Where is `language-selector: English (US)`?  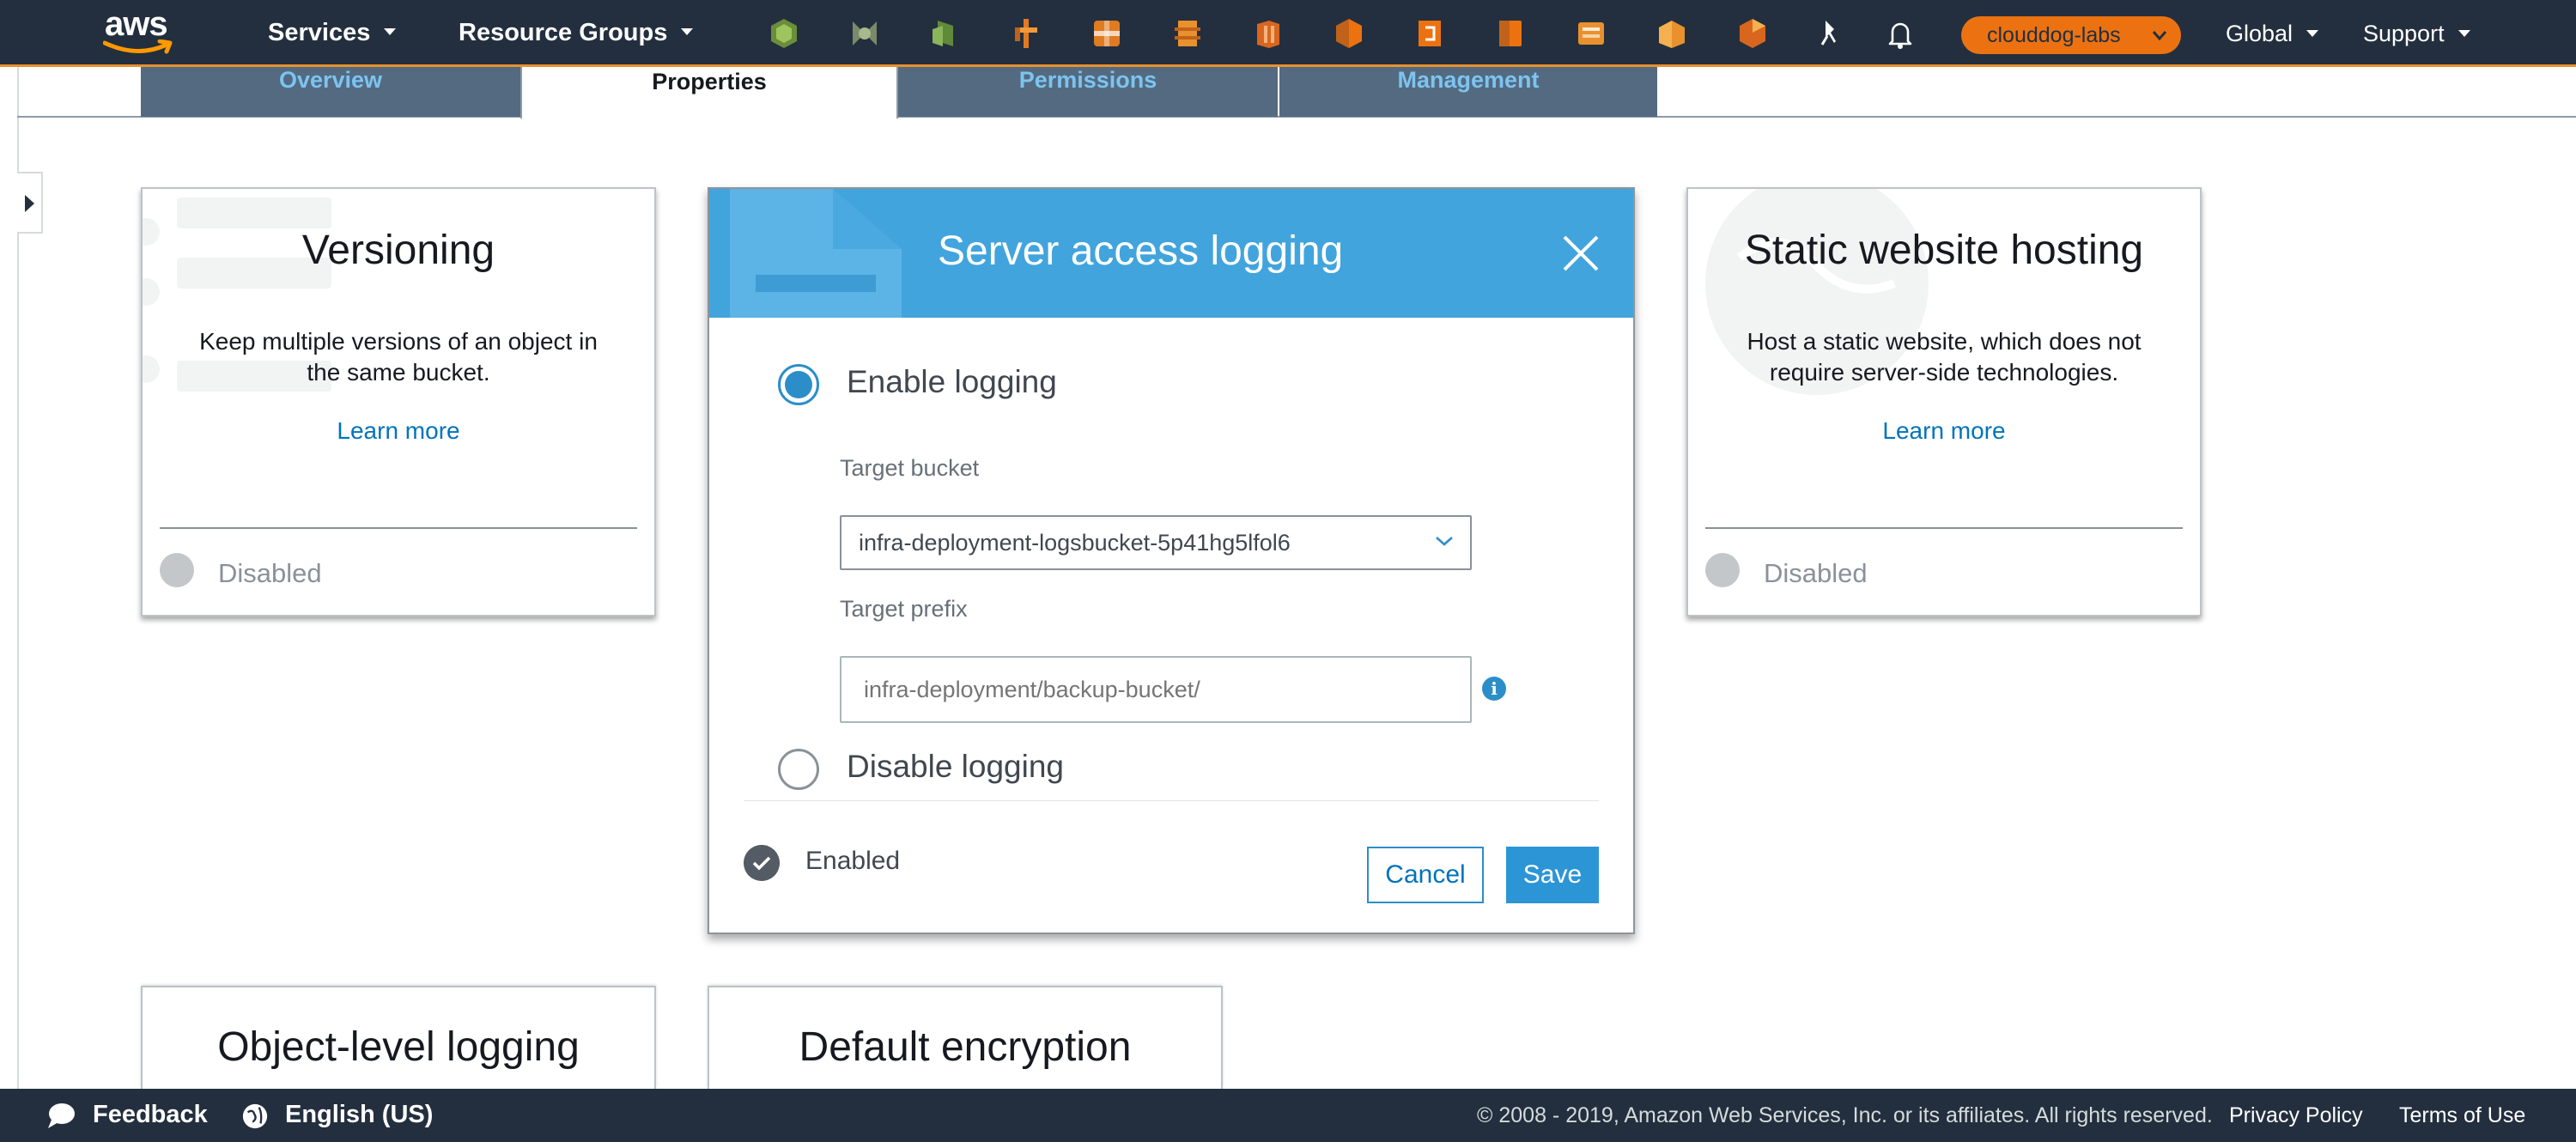 language-selector: English (US) is located at coordinates (359, 1115).